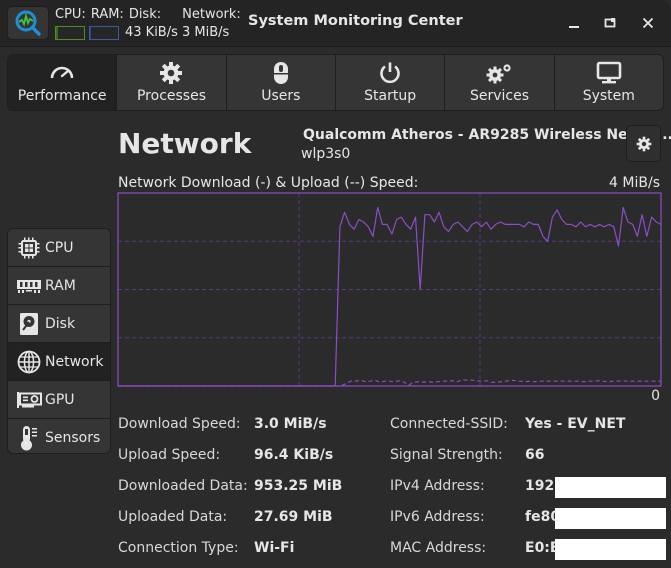 Image resolution: width=671 pixels, height=568 pixels. I want to click on detail-row: MAC Address: E0:B, so click(475, 548).